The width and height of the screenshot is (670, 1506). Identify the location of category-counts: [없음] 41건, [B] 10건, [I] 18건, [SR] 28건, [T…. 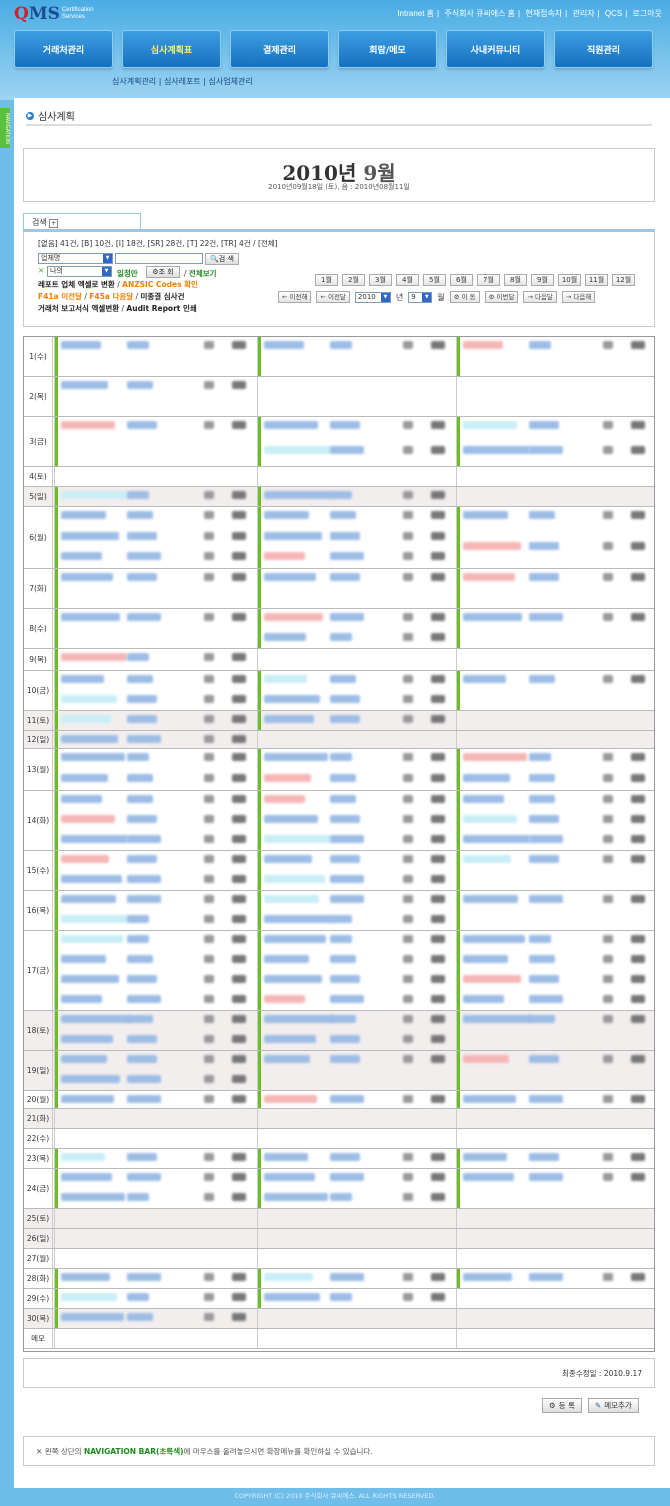
(158, 243).